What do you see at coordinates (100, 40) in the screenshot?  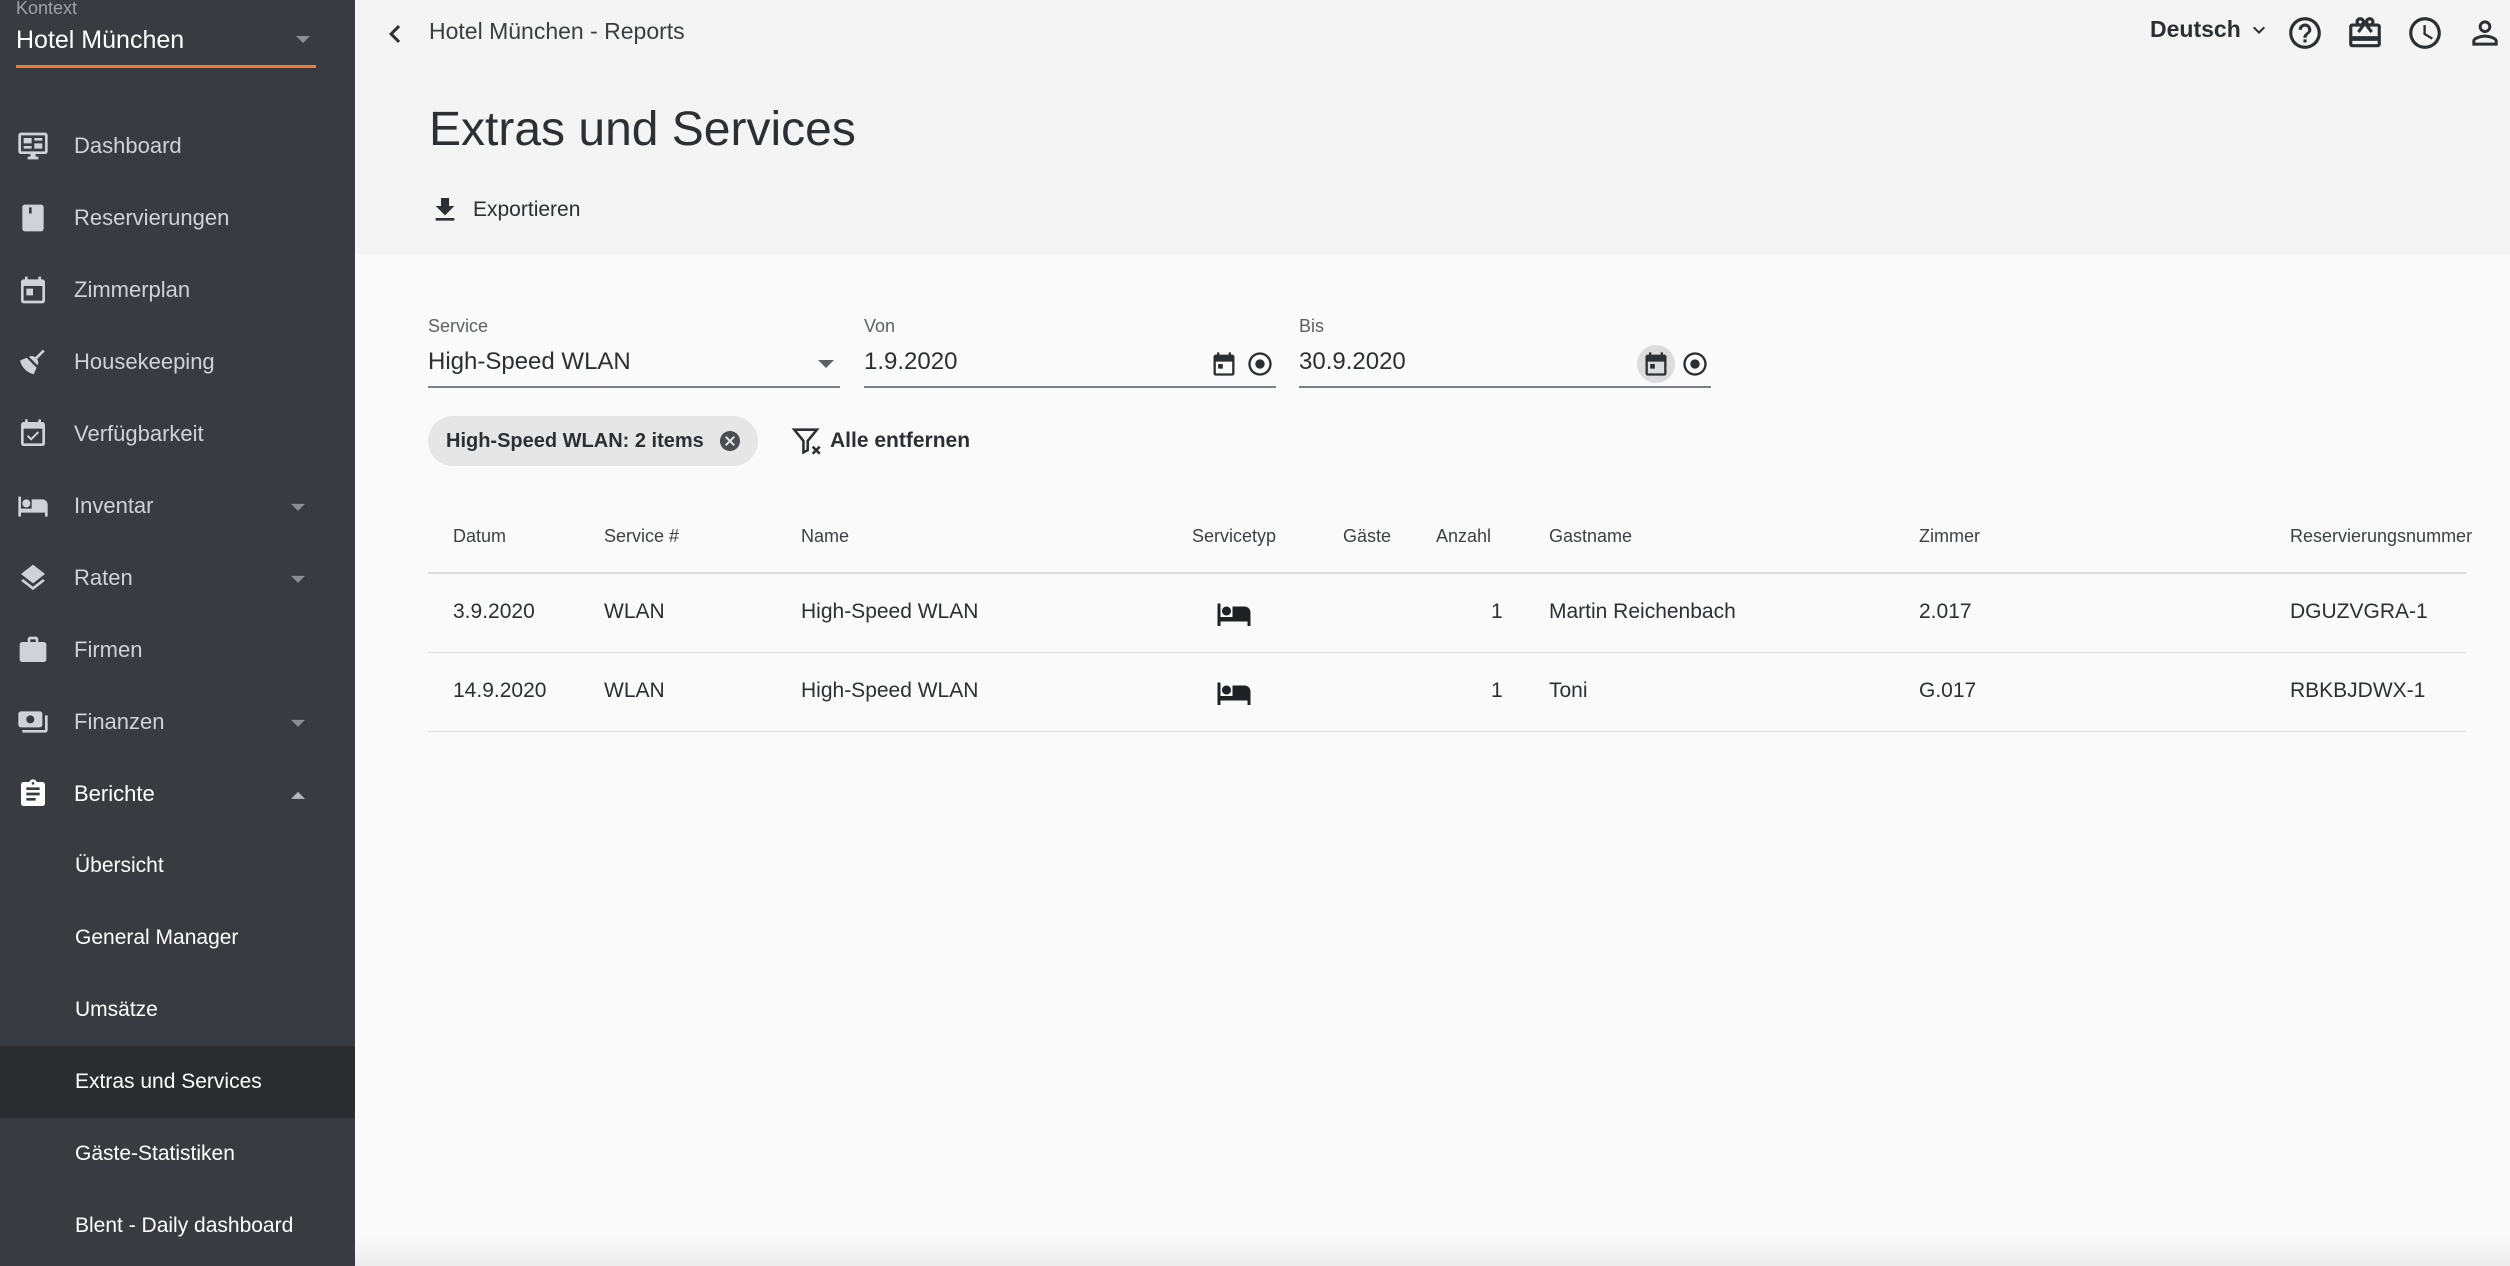 I see `context-value: Hotel München` at bounding box center [100, 40].